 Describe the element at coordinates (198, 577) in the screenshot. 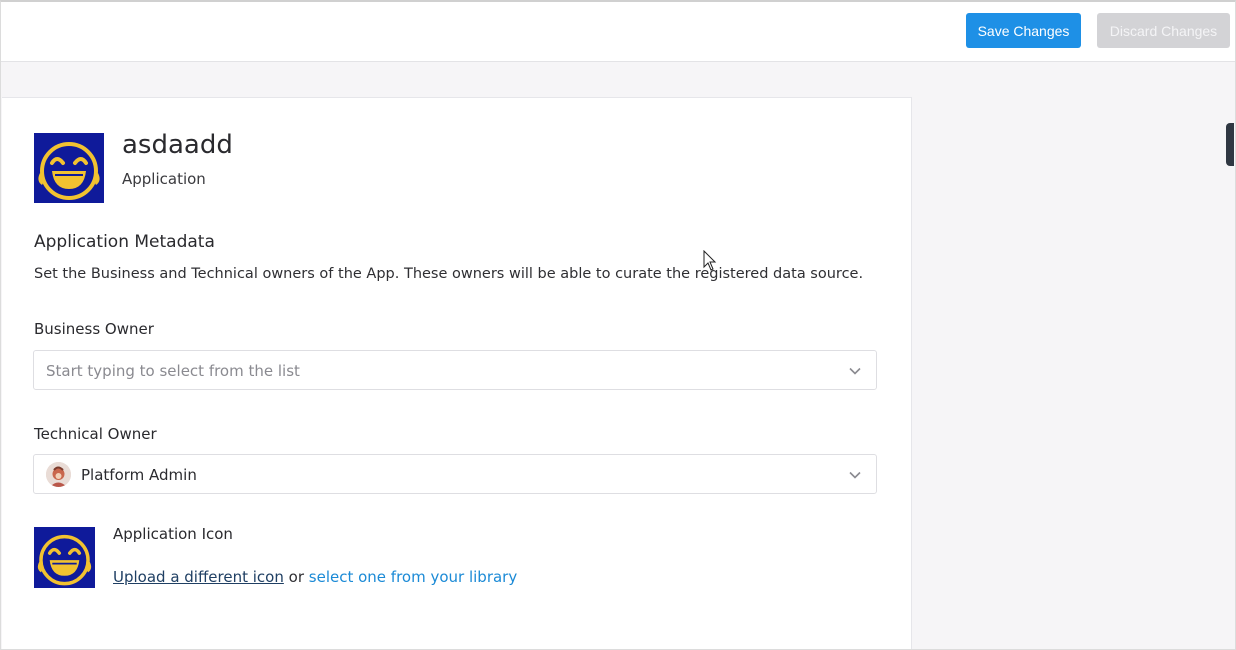

I see `upload-icon-link: Upload a different icon` at that location.